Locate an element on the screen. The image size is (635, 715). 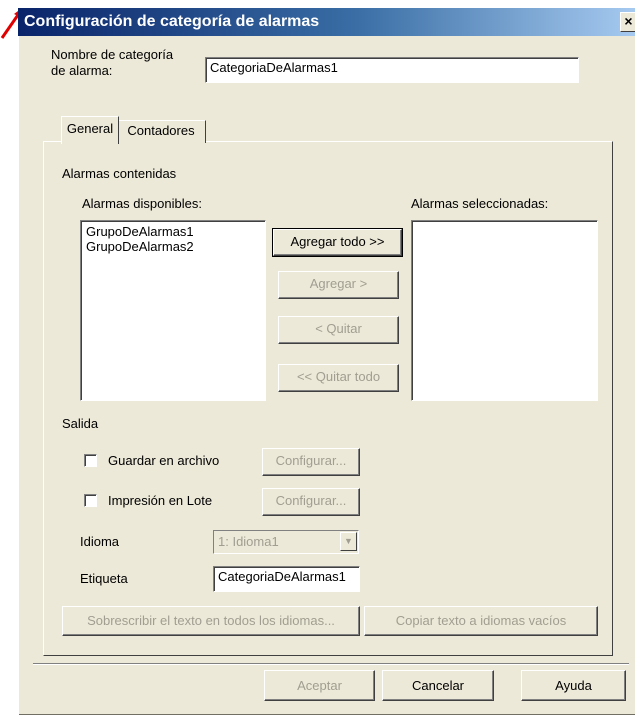
footer-divider is located at coordinates (331, 664).